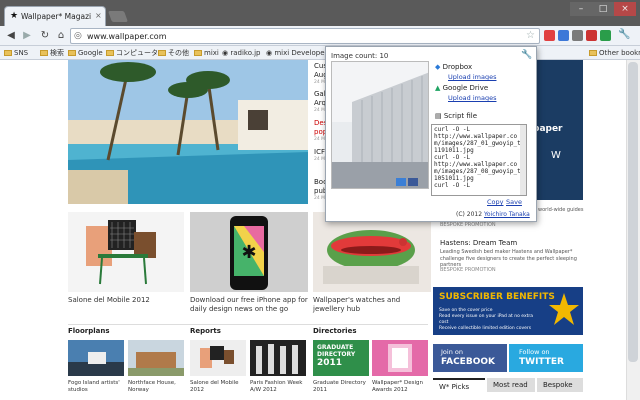 The width and height of the screenshot is (640, 400). Describe the element at coordinates (603, 9) in the screenshot. I see `window-maximize-button: □` at that location.